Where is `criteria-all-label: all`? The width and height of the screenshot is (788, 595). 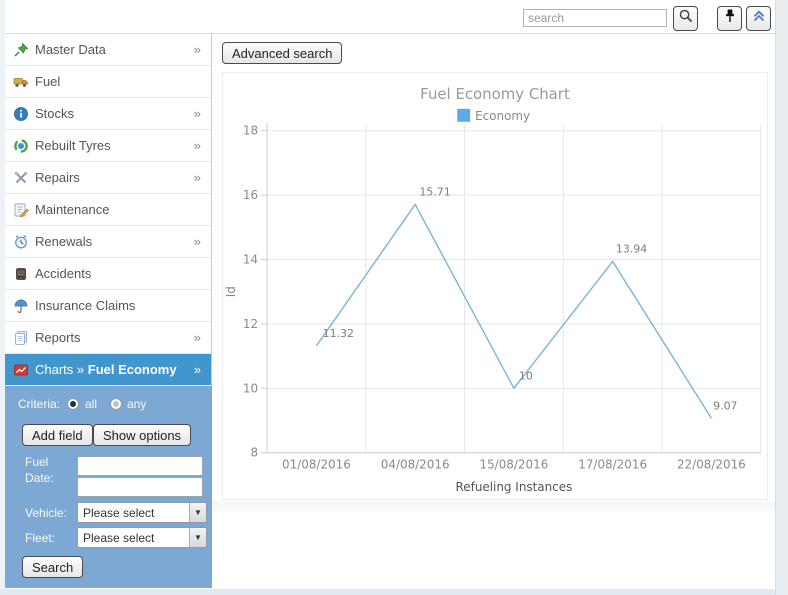 criteria-all-label: all is located at coordinates (91, 404).